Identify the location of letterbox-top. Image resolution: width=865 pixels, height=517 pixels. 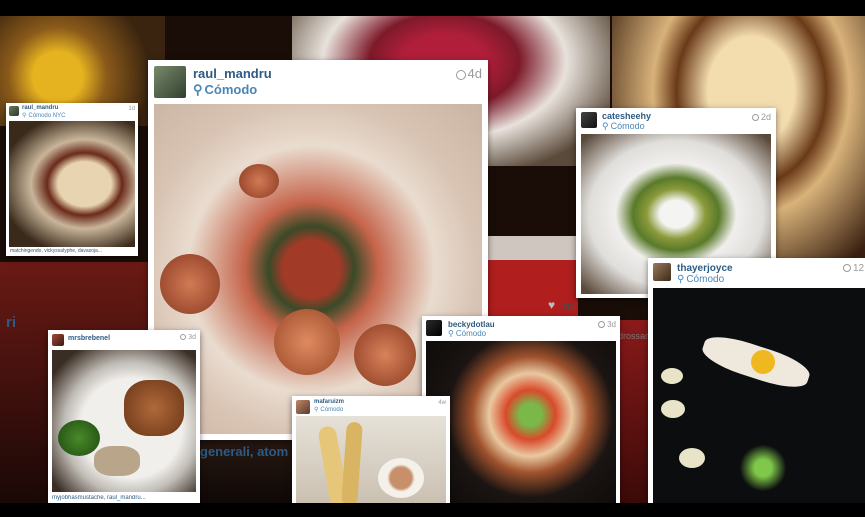
(432, 8).